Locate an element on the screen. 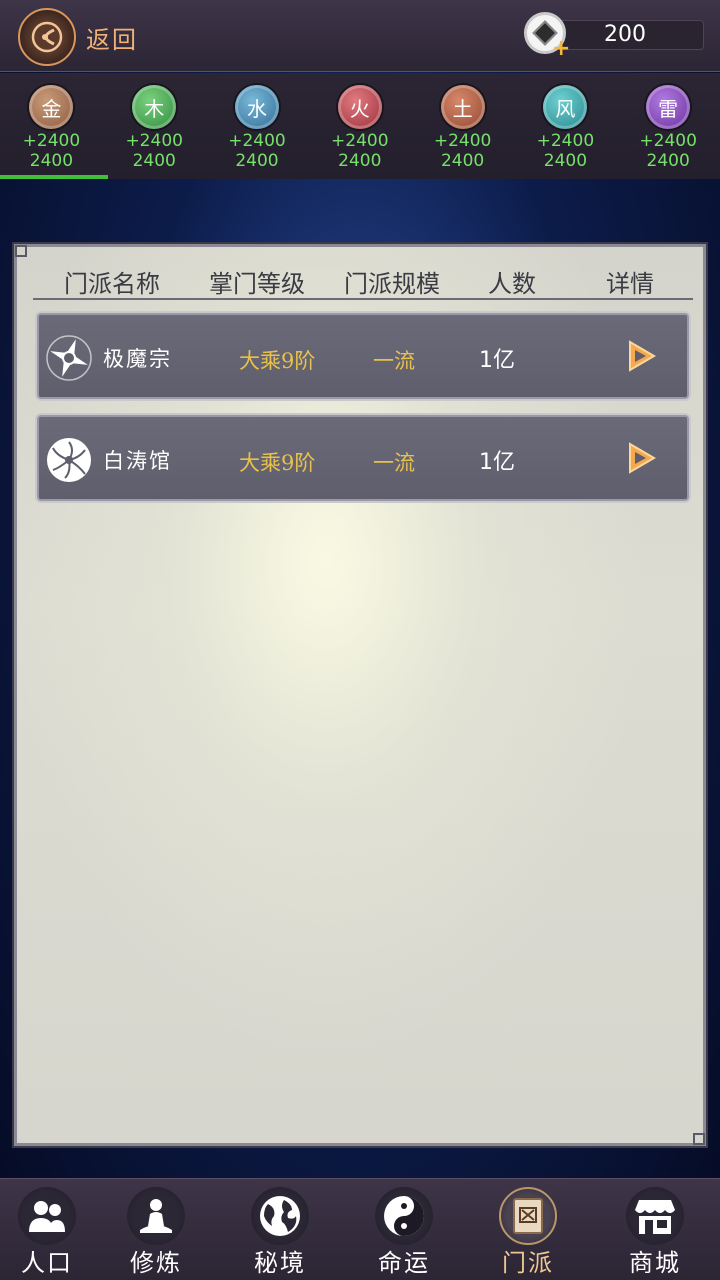 This screenshot has width=720, height=1280. header-divider is located at coordinates (363, 299).